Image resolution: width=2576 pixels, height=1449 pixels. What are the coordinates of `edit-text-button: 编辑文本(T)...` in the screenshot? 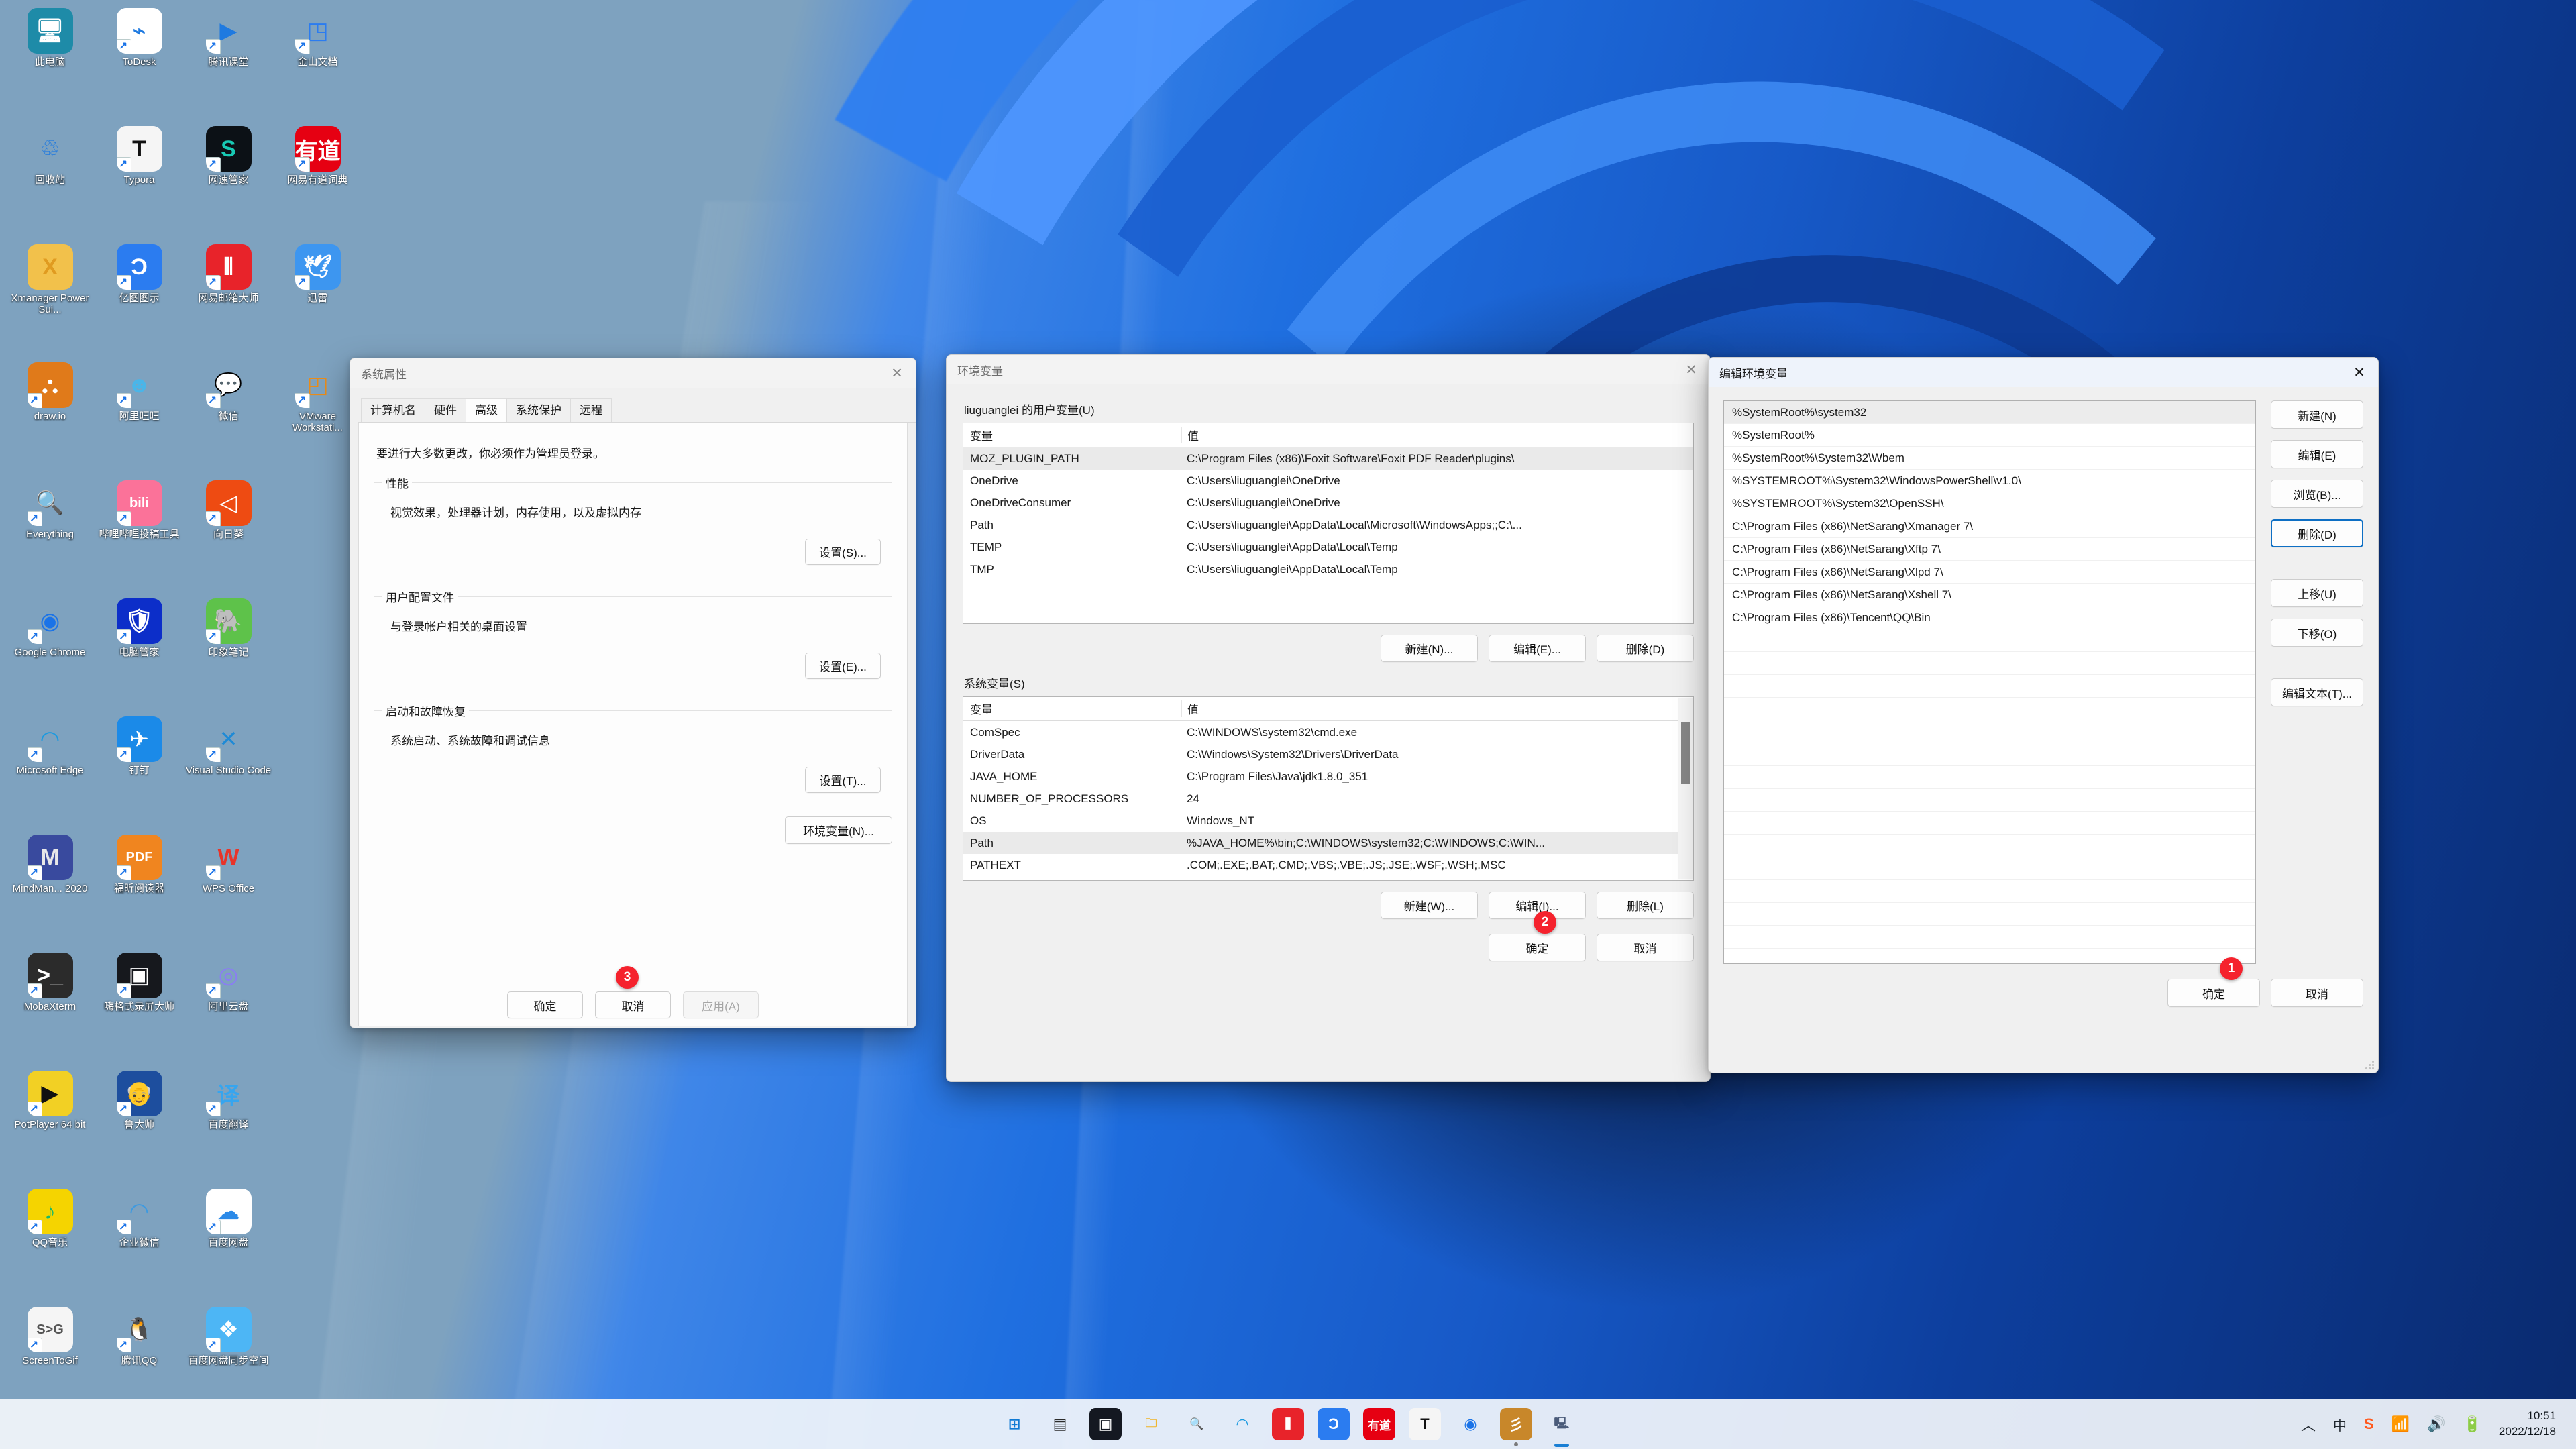 It's located at (2317, 692).